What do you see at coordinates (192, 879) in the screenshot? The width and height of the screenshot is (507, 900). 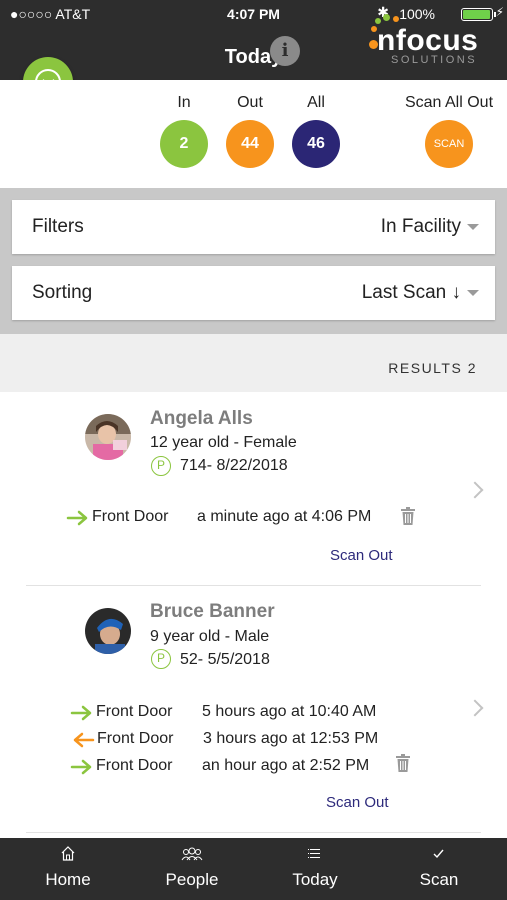 I see `tab-label: People` at bounding box center [192, 879].